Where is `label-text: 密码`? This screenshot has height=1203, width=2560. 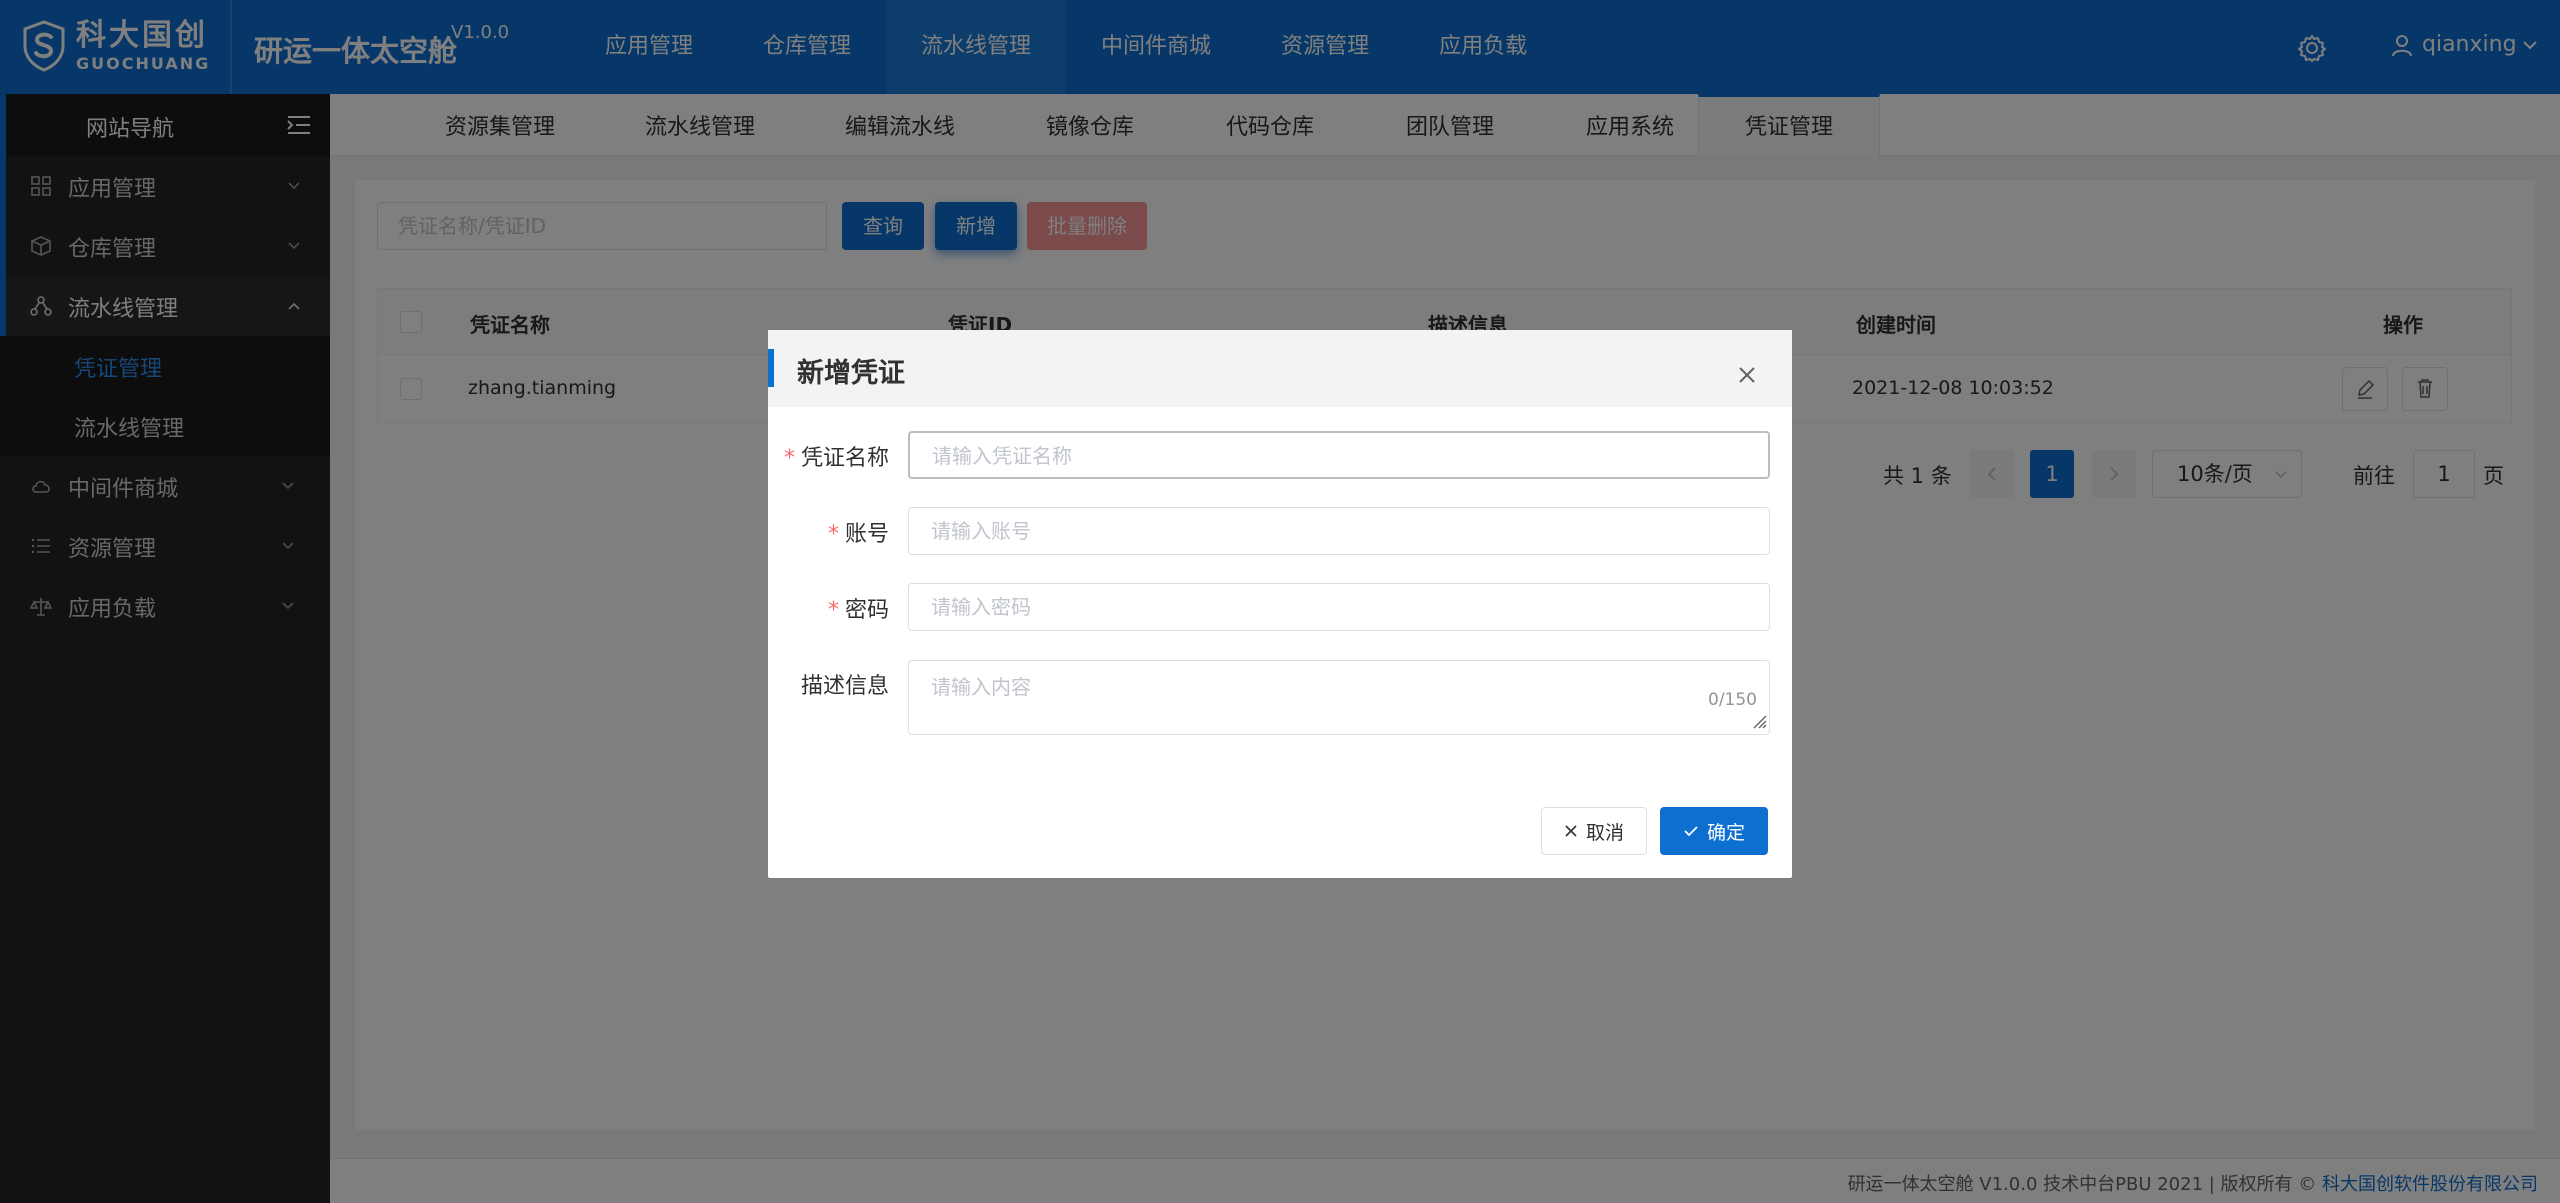
label-text: 密码 is located at coordinates (866, 610).